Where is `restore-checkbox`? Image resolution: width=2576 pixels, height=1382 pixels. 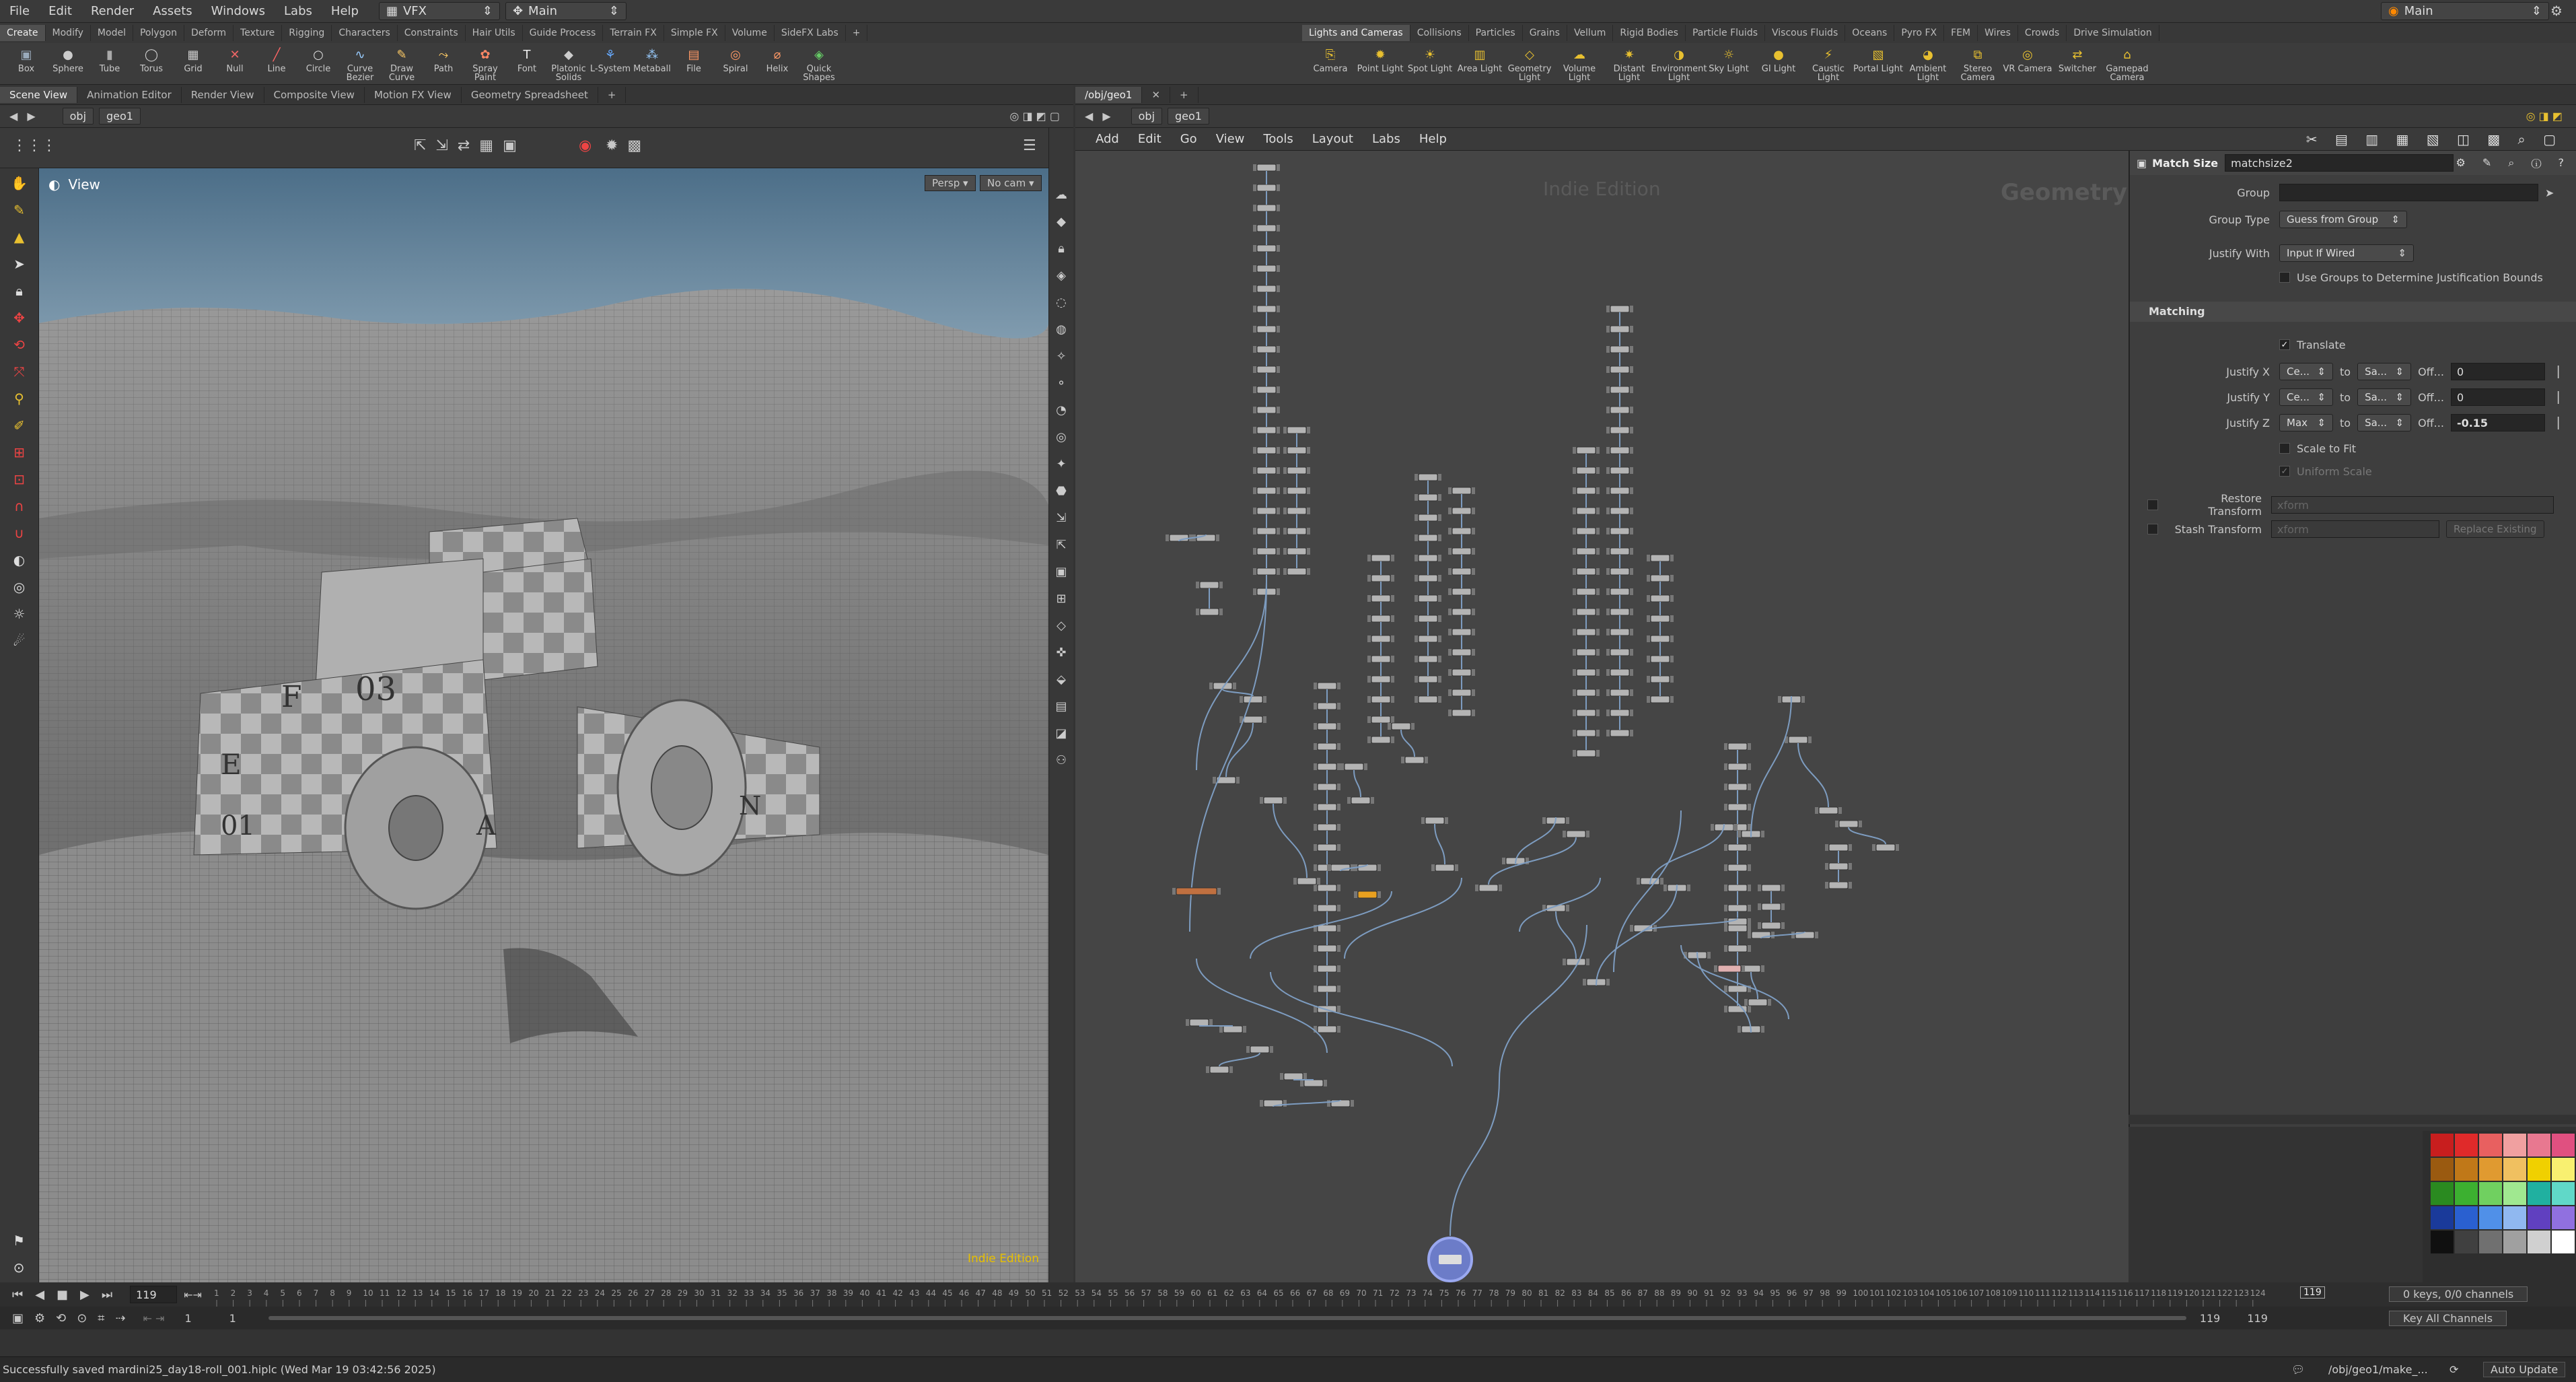 restore-checkbox is located at coordinates (2152, 504).